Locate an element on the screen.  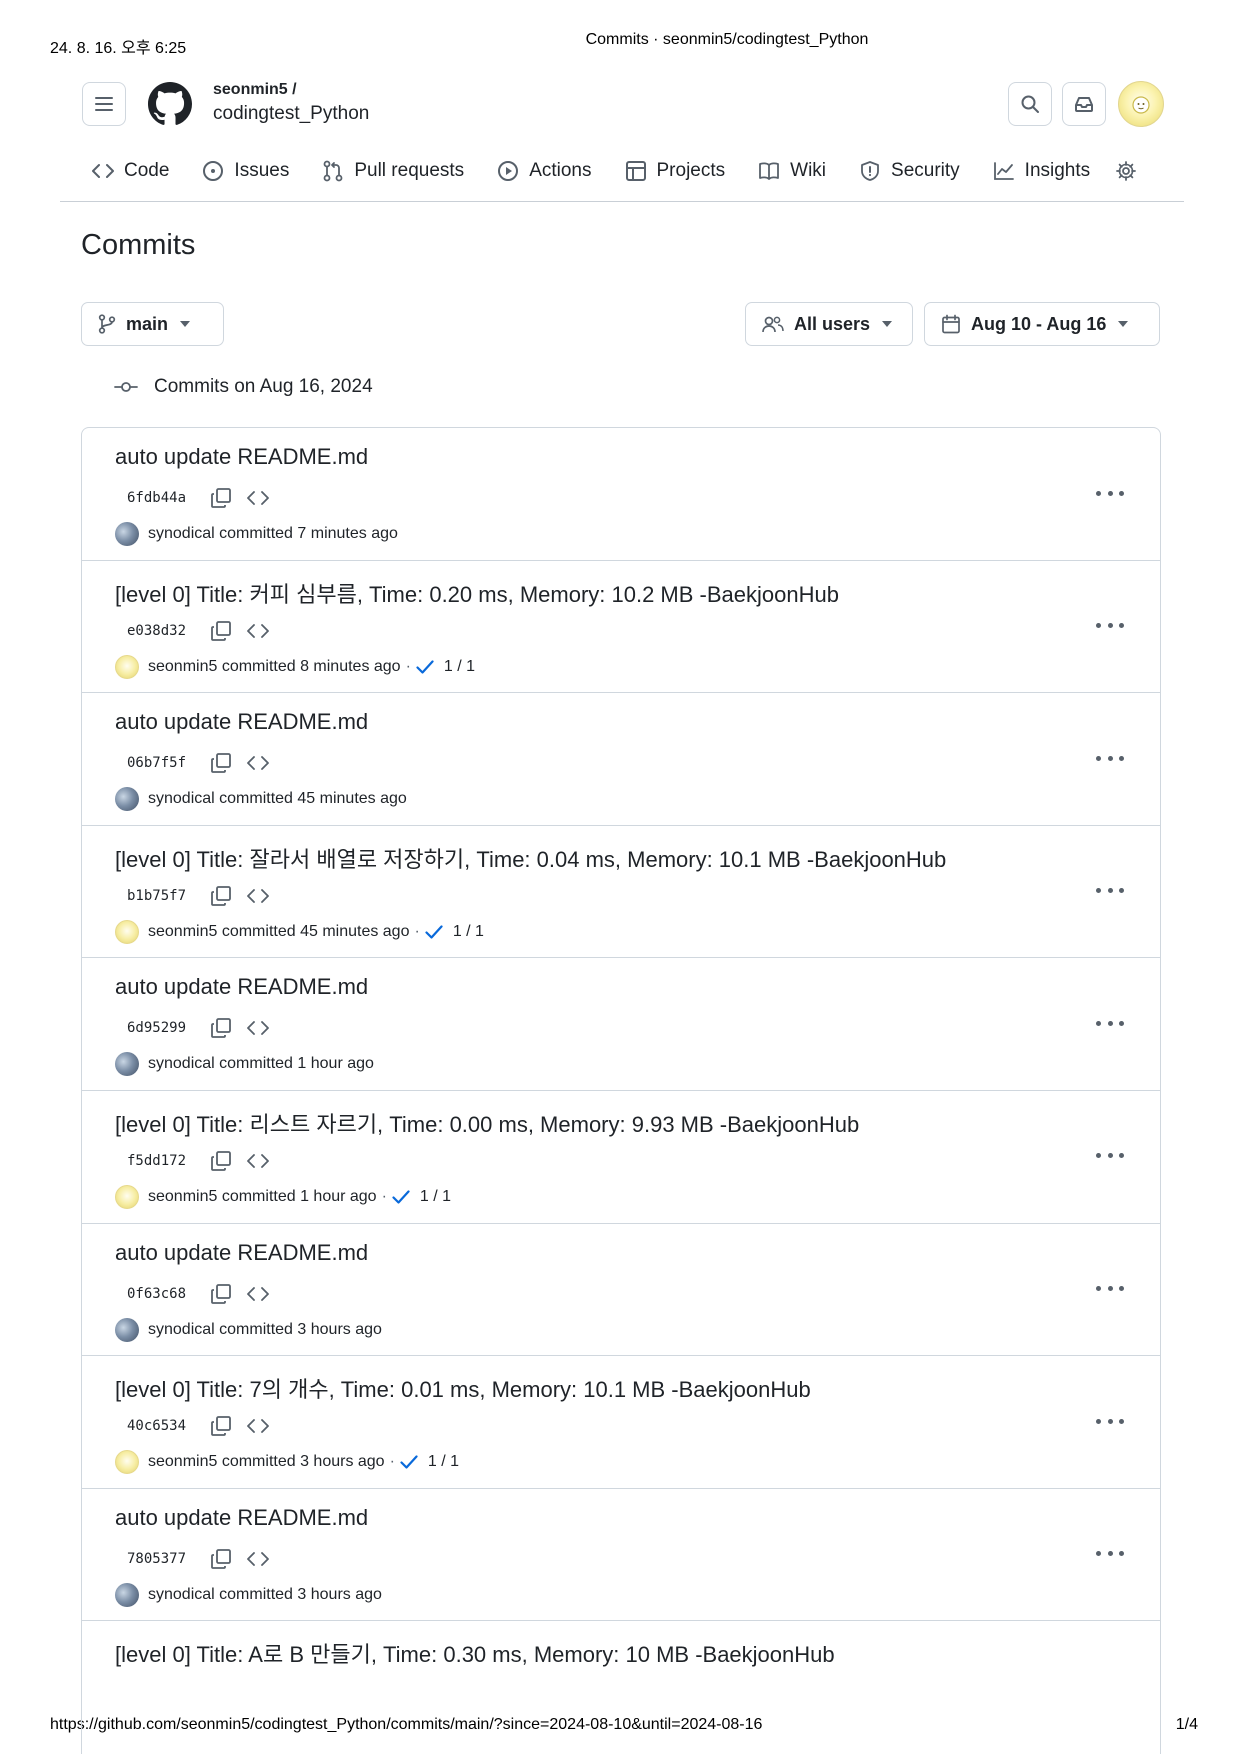
commit-sha: 40c6534 is located at coordinates (155, 1426).